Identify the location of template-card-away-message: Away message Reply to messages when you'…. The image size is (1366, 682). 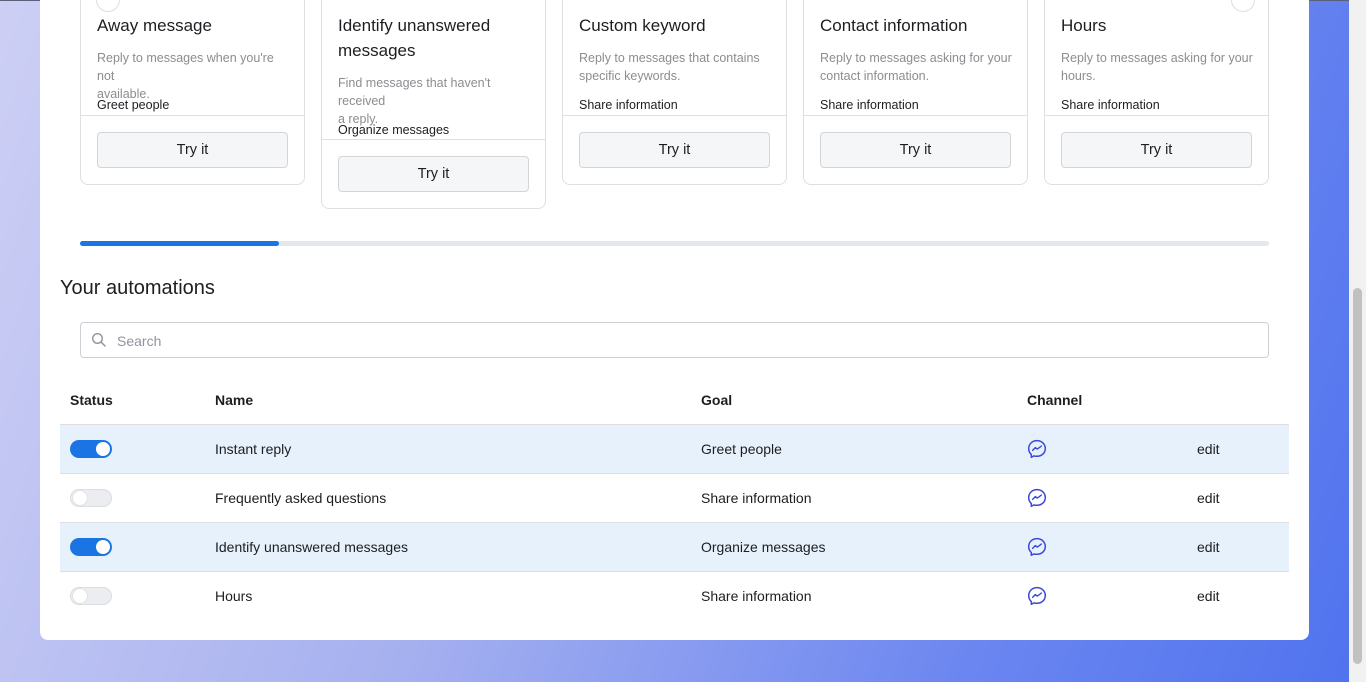
(192, 92).